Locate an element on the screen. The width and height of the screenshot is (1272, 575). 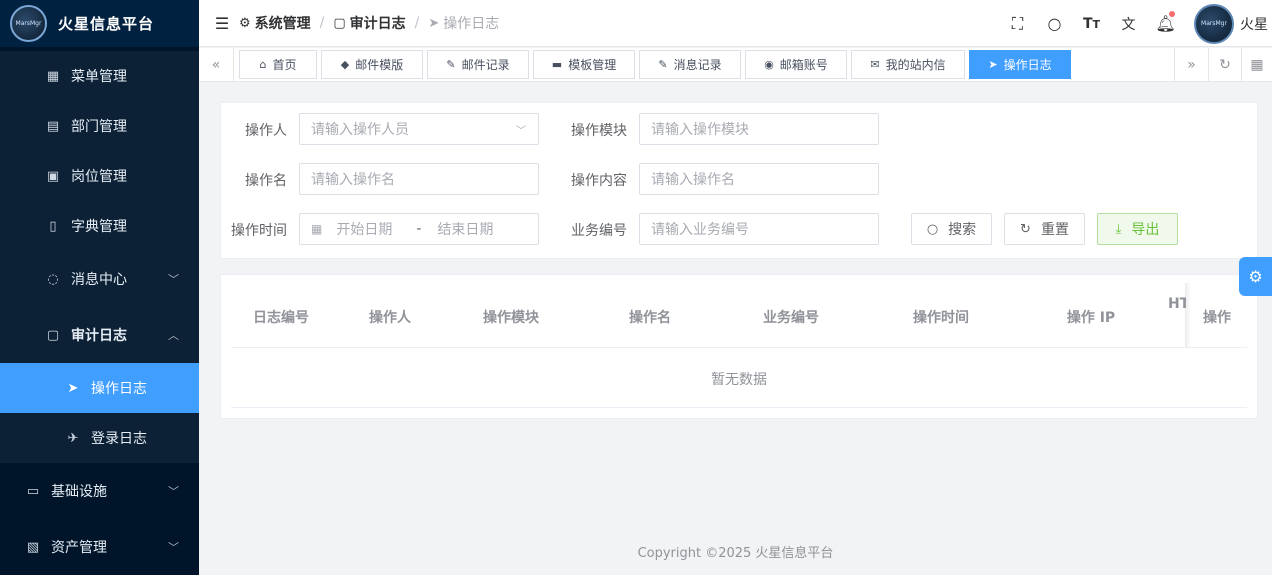
module-input: 请输入操作模块 is located at coordinates (759, 129).